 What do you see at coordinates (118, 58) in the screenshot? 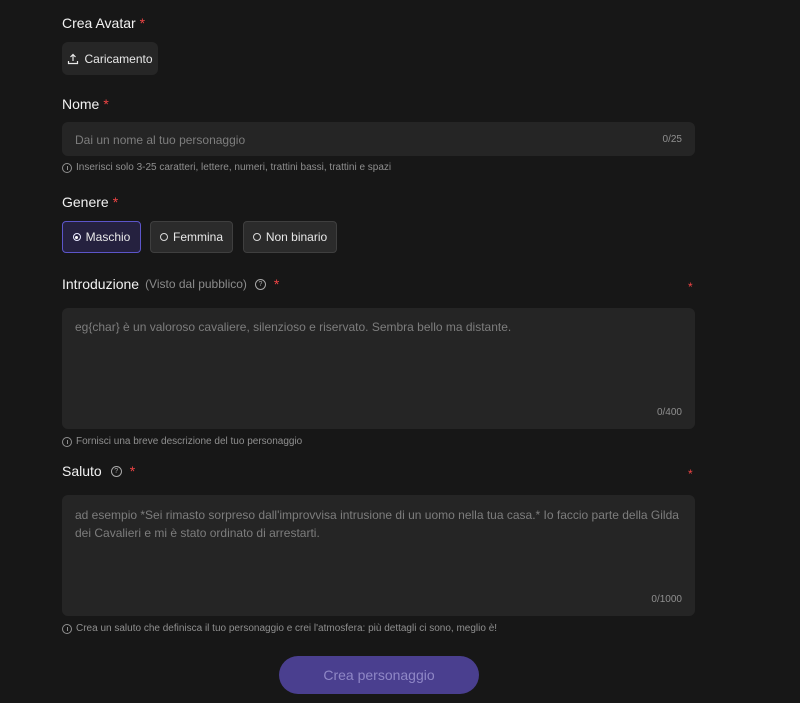
I see `upload-button-label: Caricamento` at bounding box center [118, 58].